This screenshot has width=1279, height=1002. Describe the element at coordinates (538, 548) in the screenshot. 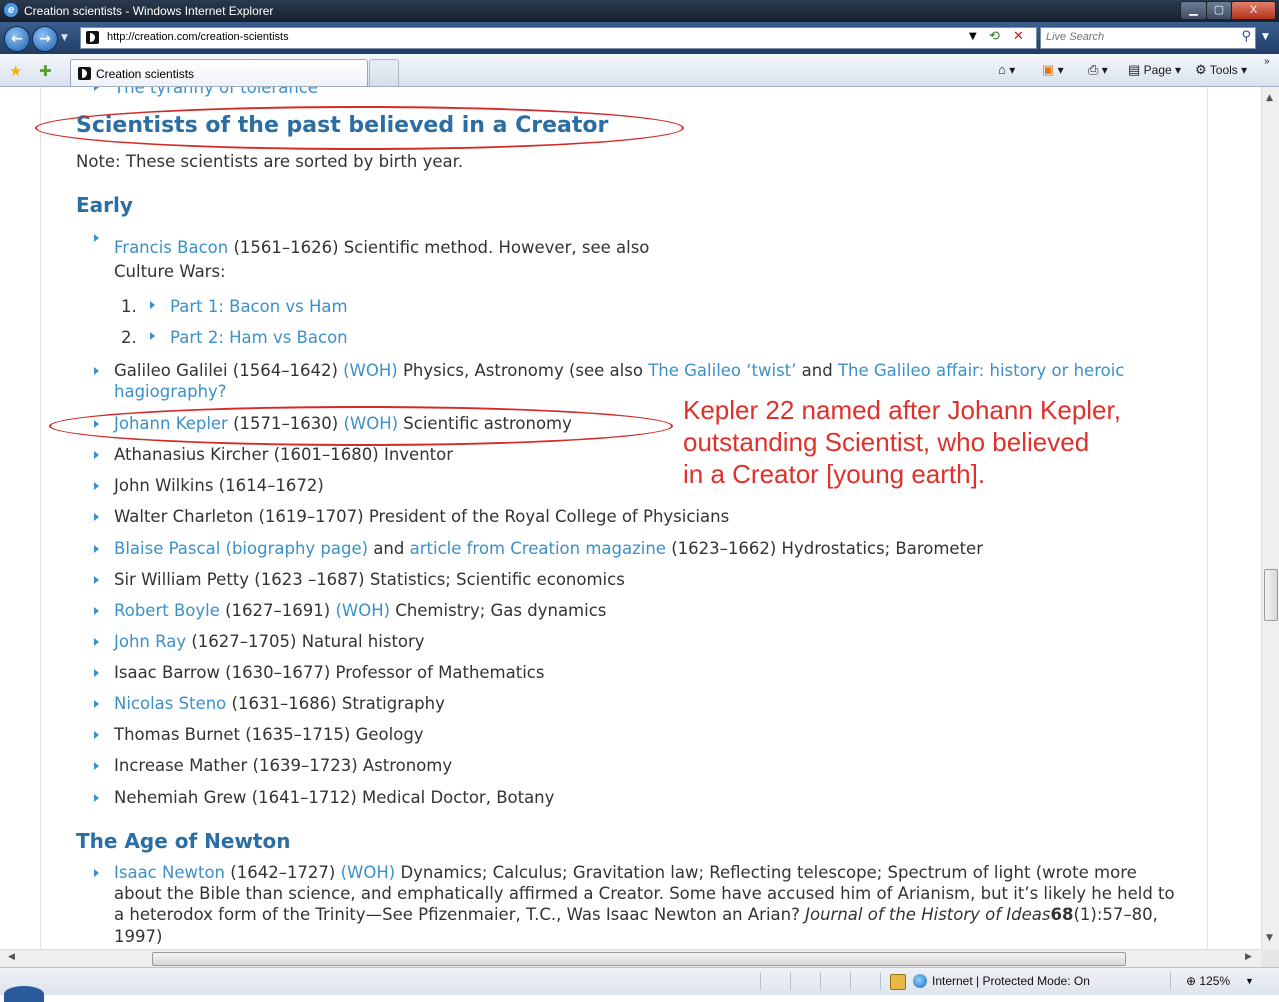

I see `link-pascal-article: article from Creation magazine` at that location.